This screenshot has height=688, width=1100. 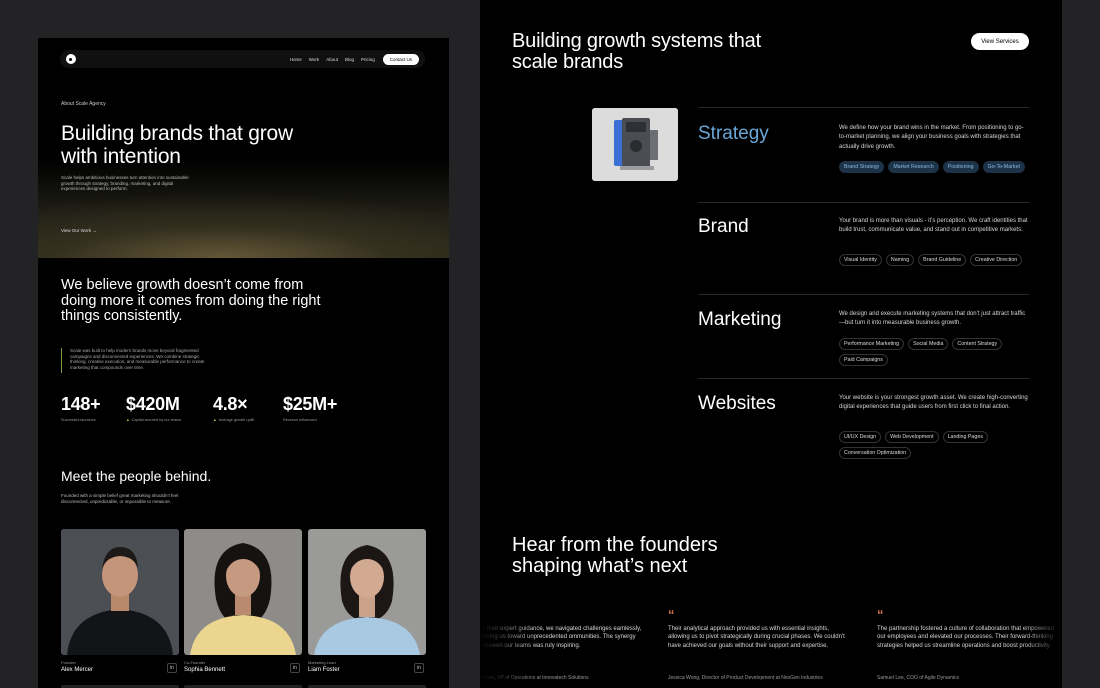 What do you see at coordinates (860, 437) in the screenshot?
I see `tag: UI/UX Design` at bounding box center [860, 437].